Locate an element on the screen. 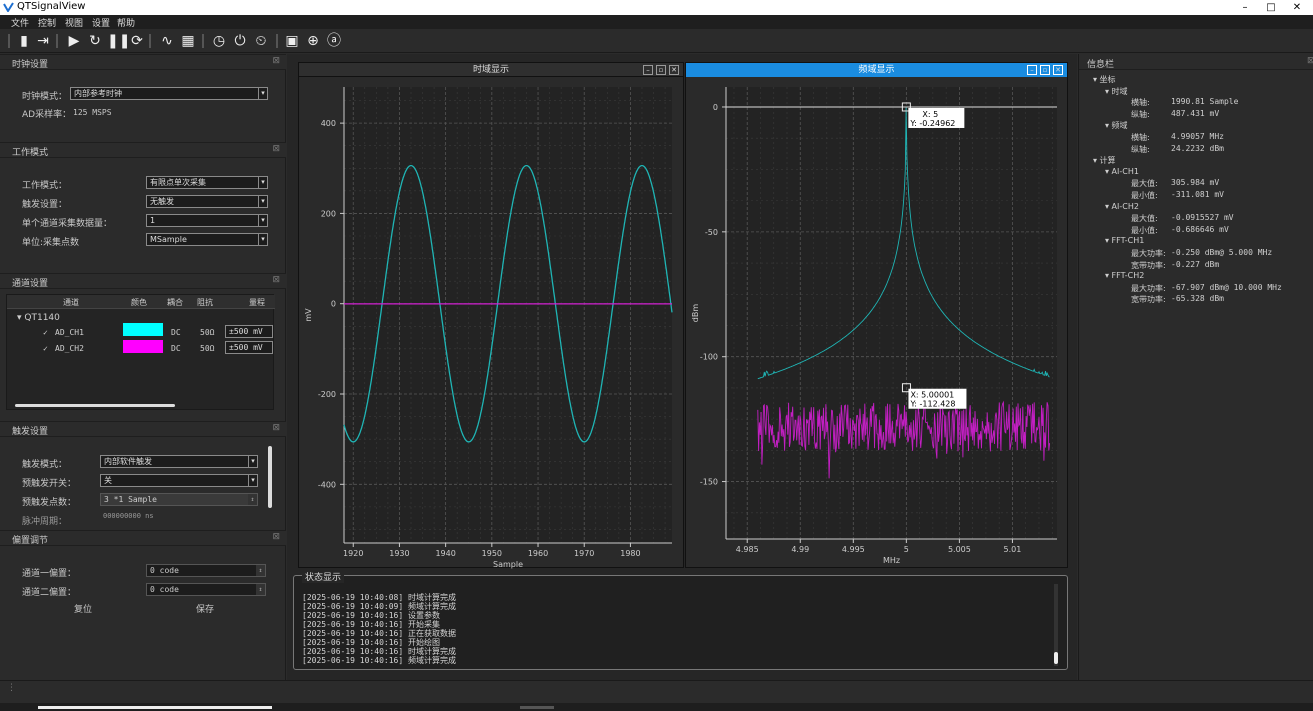 The height and width of the screenshot is (711, 1313). info-item-label: ▾ AI-CH2 is located at coordinates (1122, 206).